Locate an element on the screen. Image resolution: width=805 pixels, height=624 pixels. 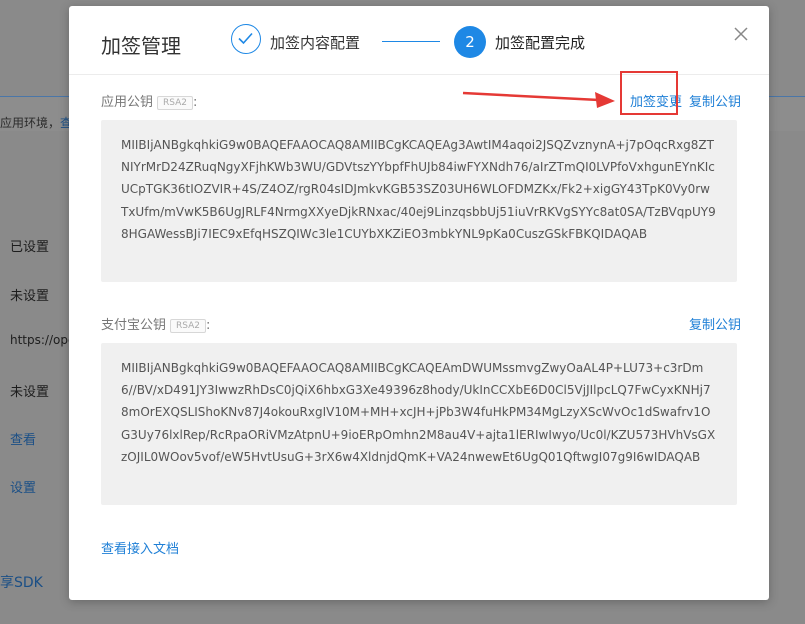
background-sdk-link: 享SDK is located at coordinates (21, 582).